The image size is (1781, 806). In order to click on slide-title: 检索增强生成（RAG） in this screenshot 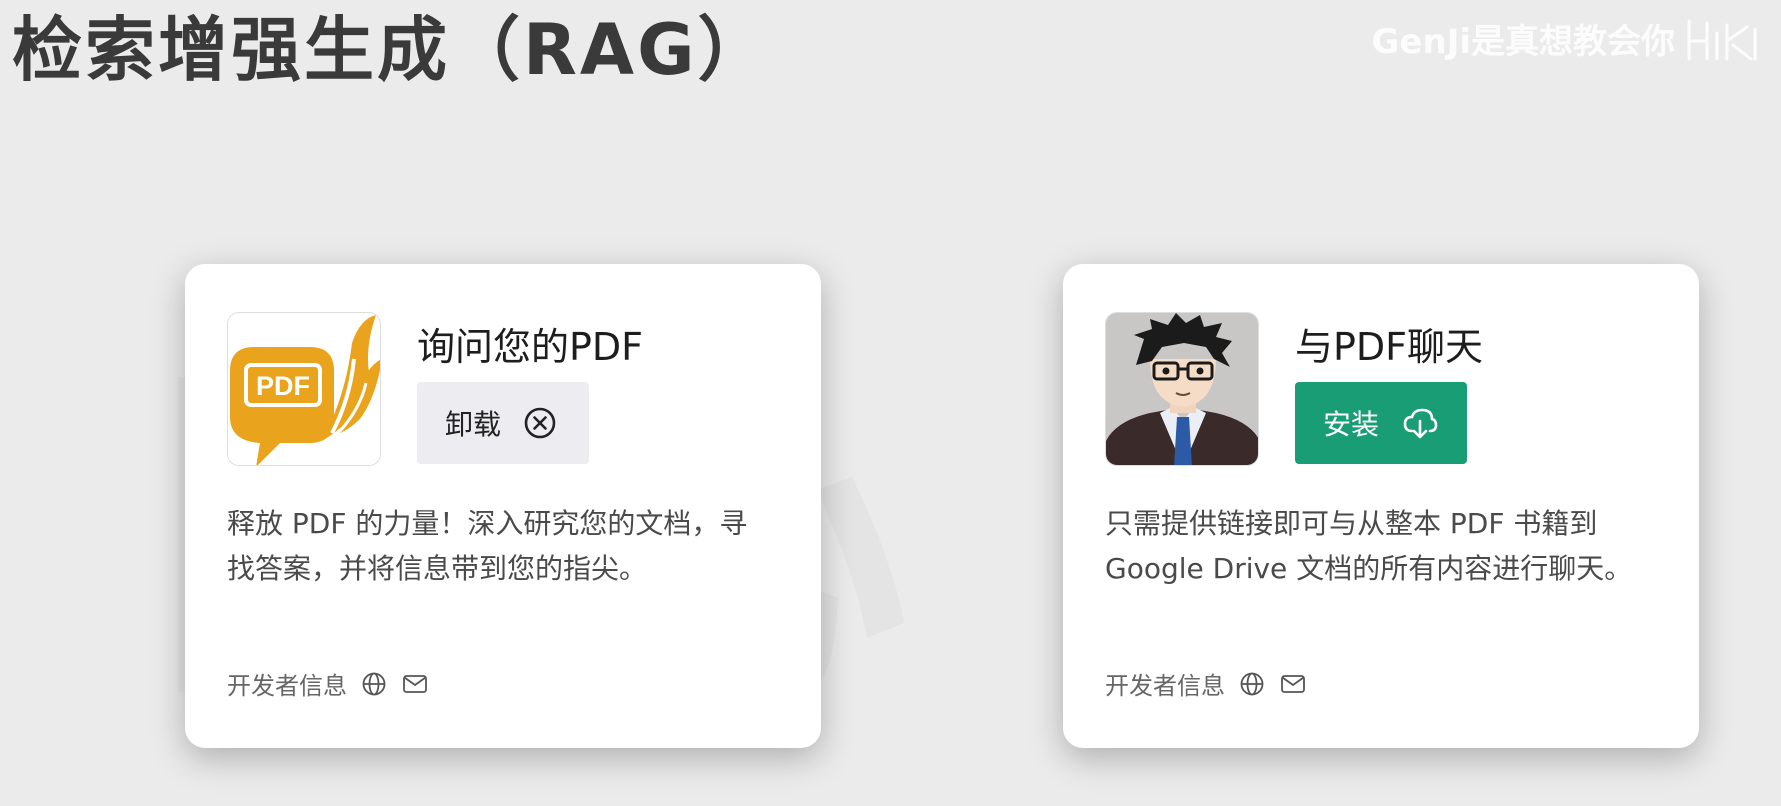, I will do `click(391, 50)`.